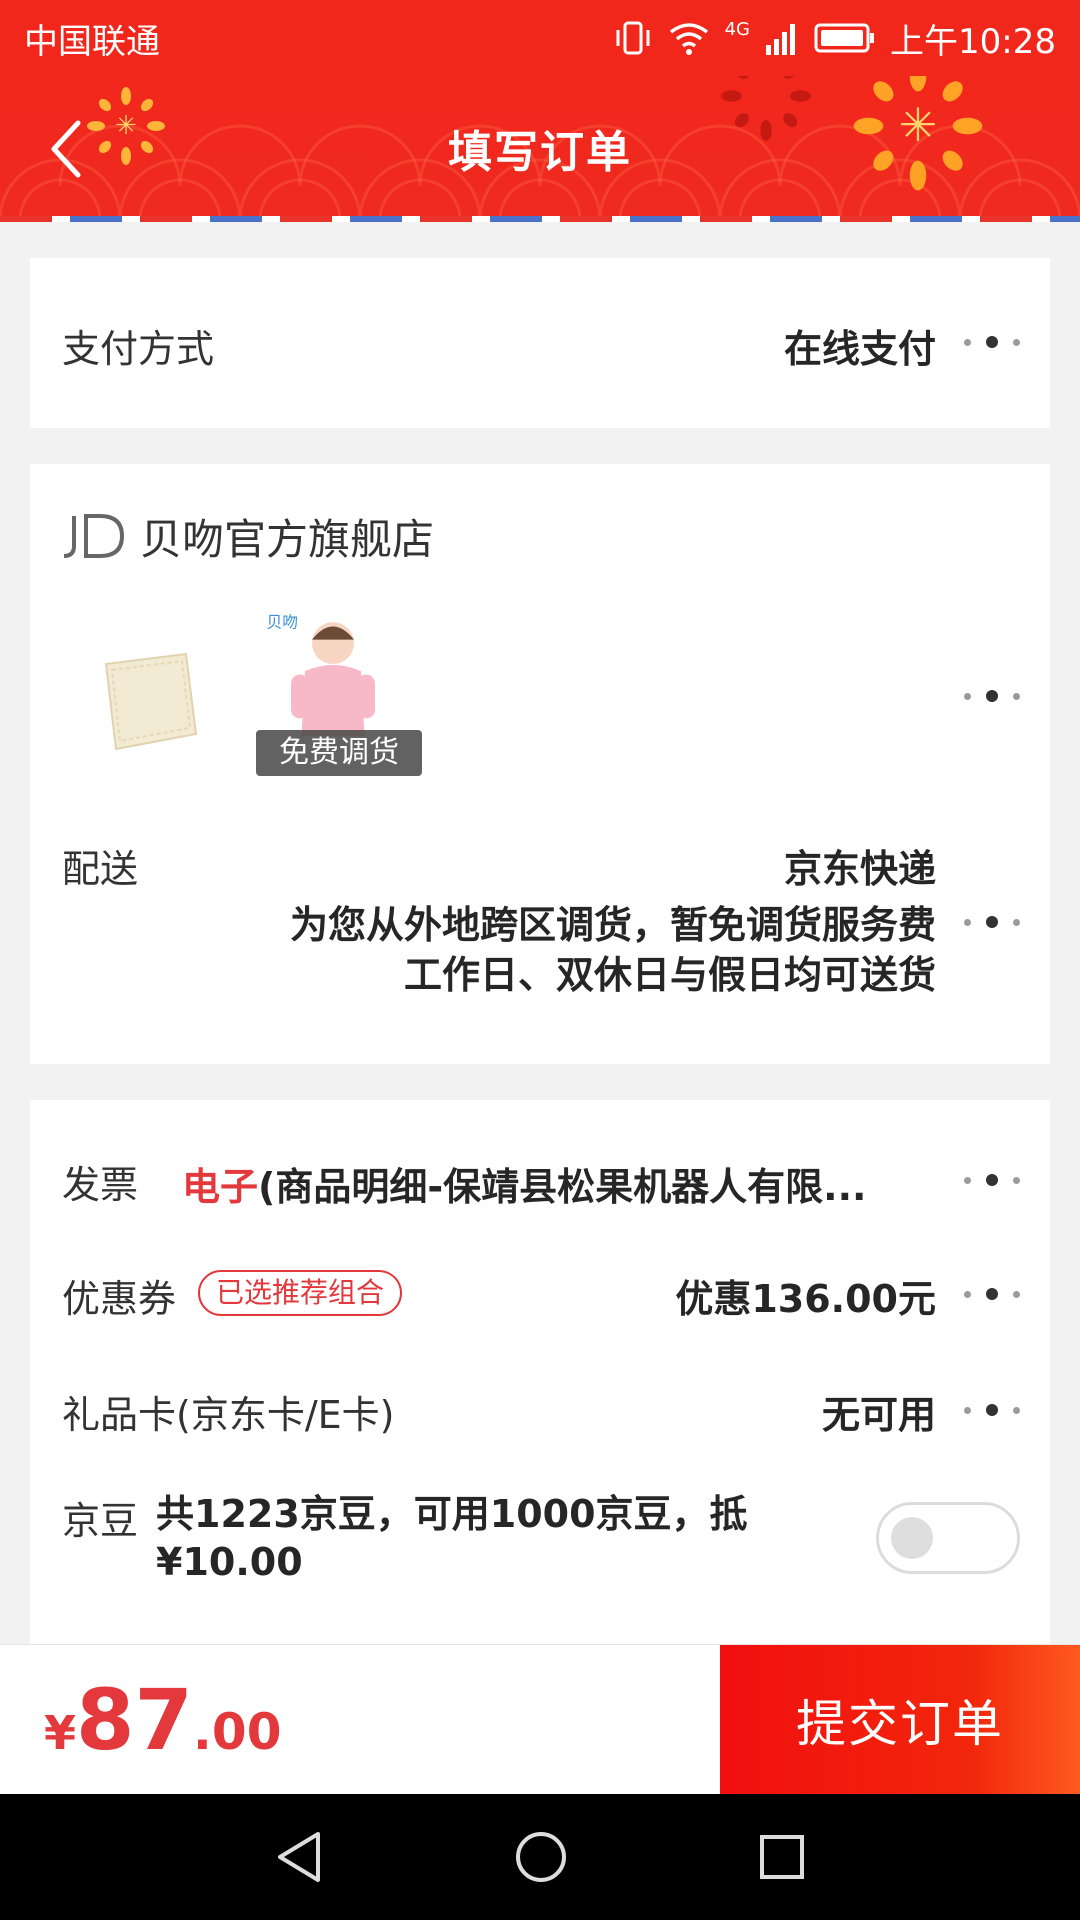 The image size is (1080, 1920). What do you see at coordinates (283, 621) in the screenshot?
I see `product-brand-mark: 贝吻` at bounding box center [283, 621].